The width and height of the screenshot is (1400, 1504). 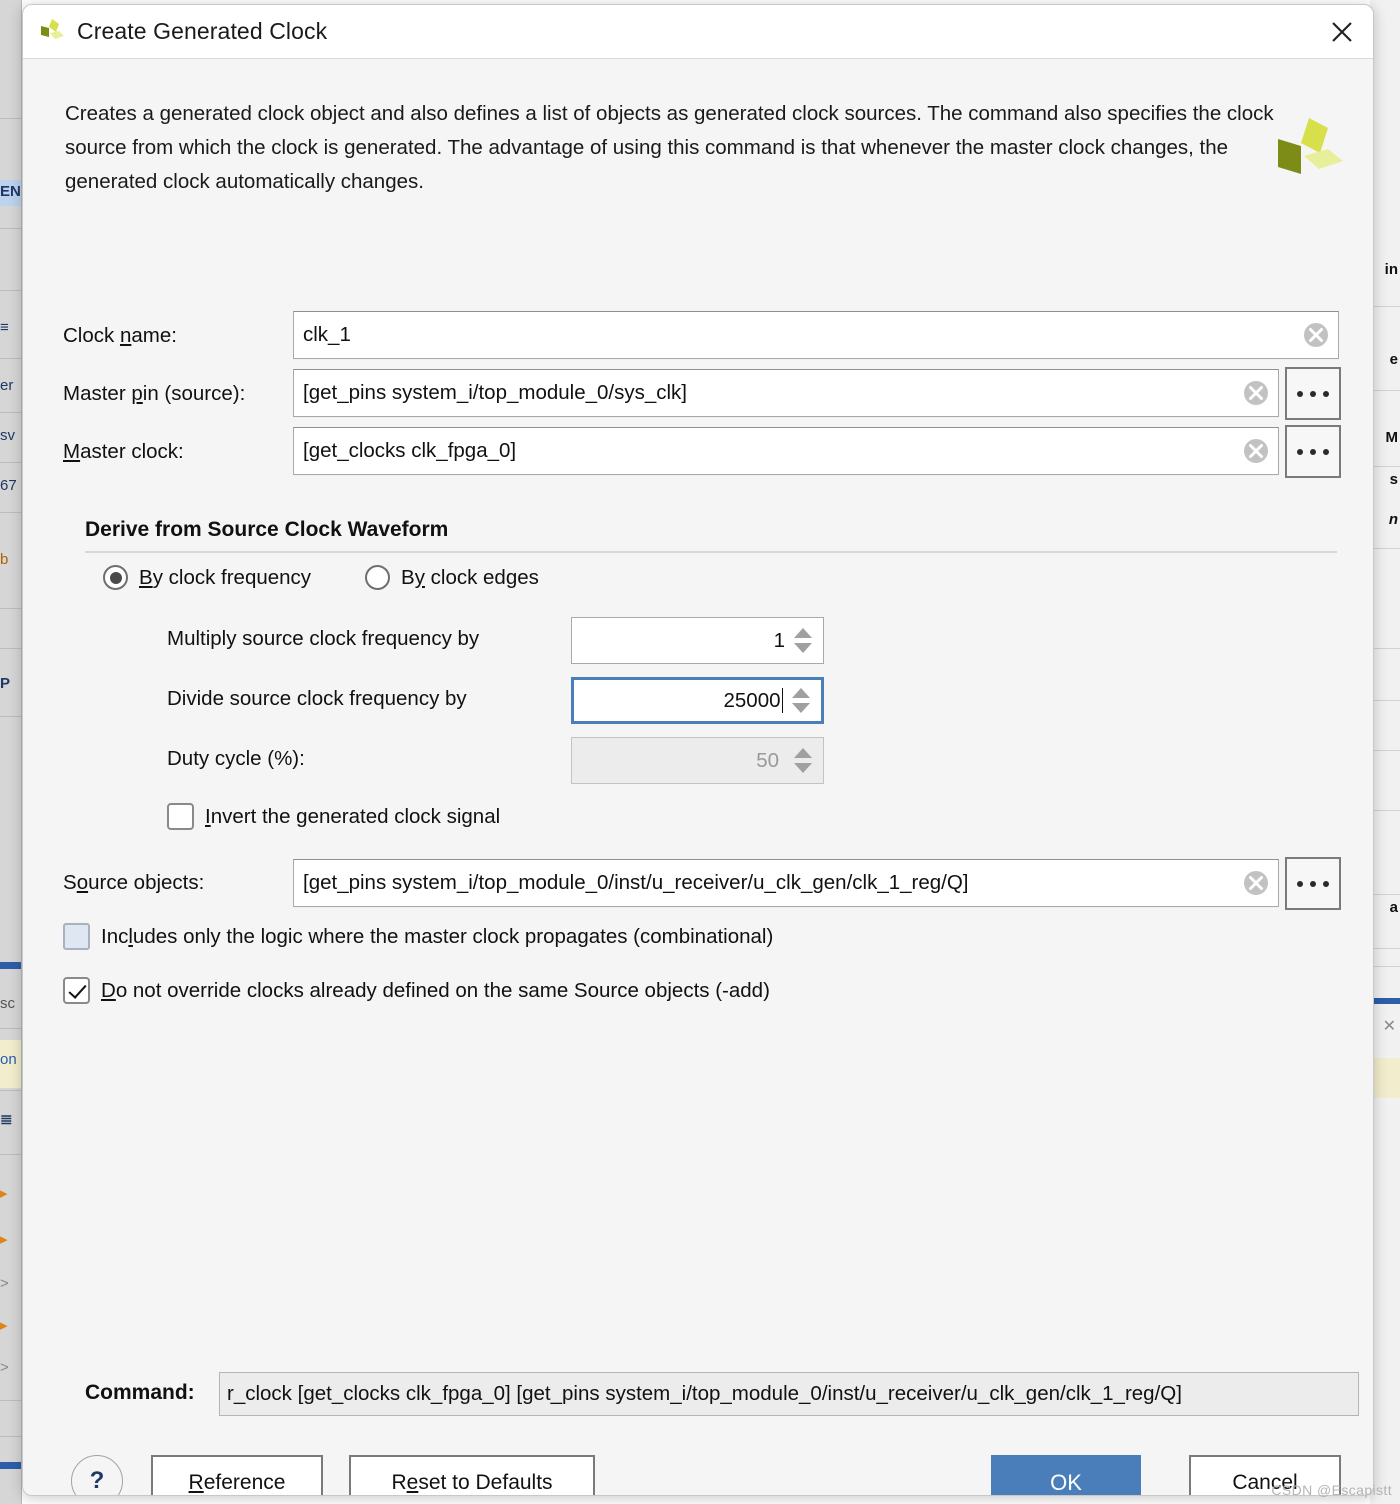 I want to click on cancel-button: Cancel, so click(x=1265, y=1475).